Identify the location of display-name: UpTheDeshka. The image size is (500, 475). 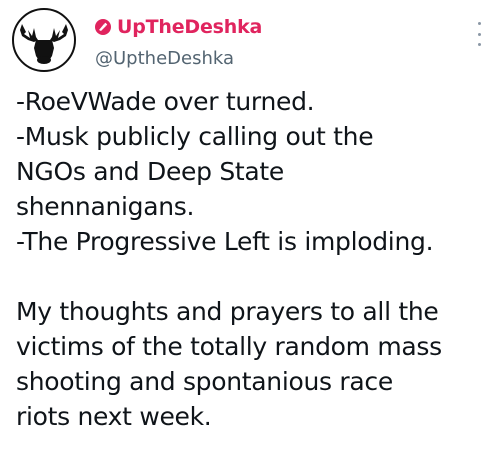
(189, 27).